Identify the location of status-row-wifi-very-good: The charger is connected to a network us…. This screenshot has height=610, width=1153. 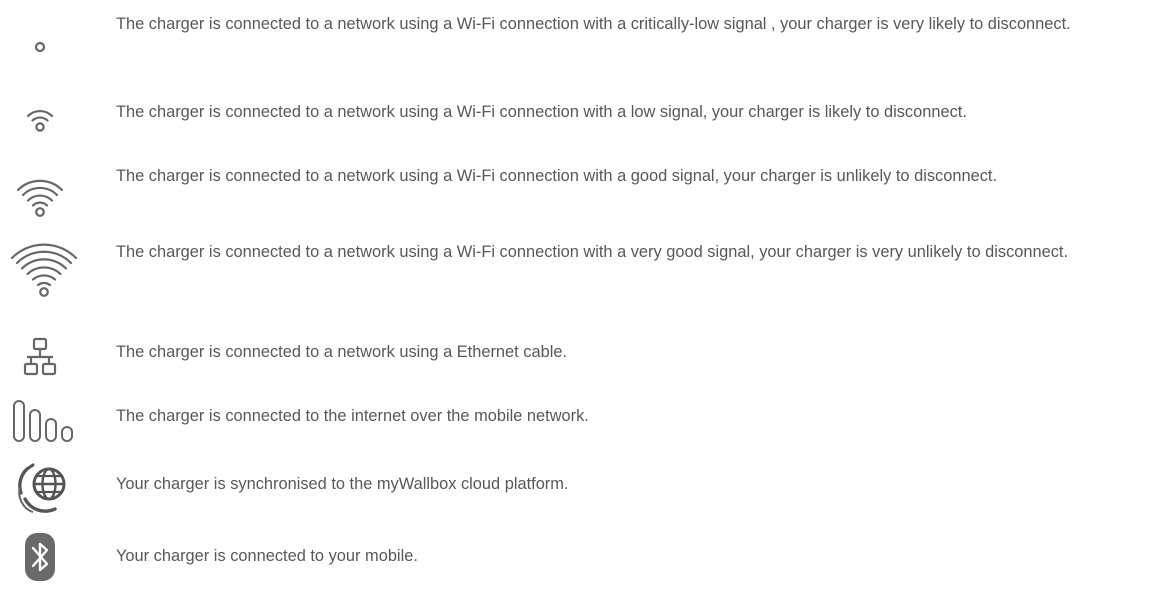
(576, 272).